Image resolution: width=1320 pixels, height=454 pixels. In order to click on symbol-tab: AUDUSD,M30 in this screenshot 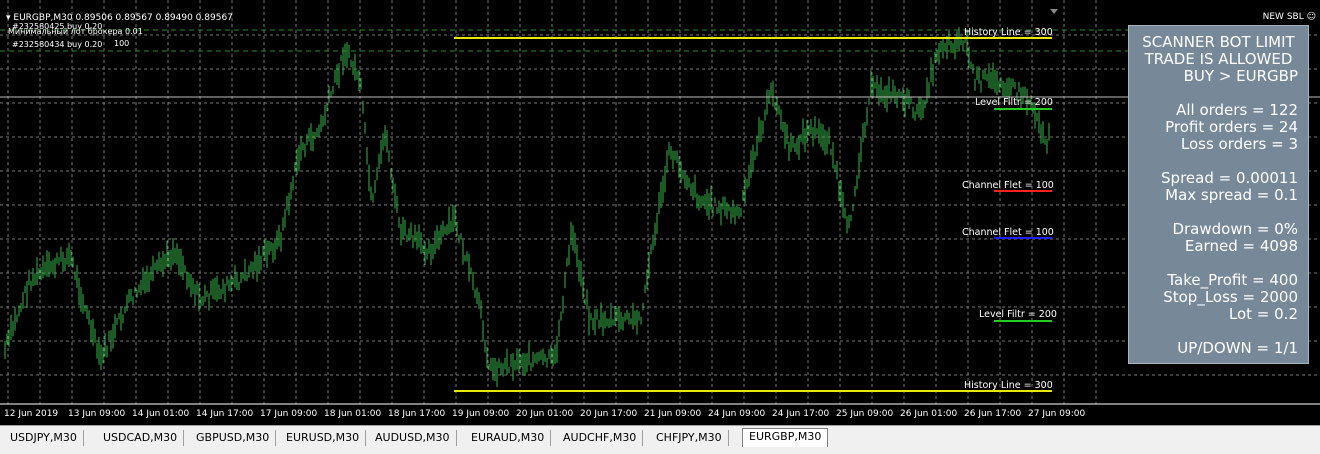, I will do `click(413, 438)`.